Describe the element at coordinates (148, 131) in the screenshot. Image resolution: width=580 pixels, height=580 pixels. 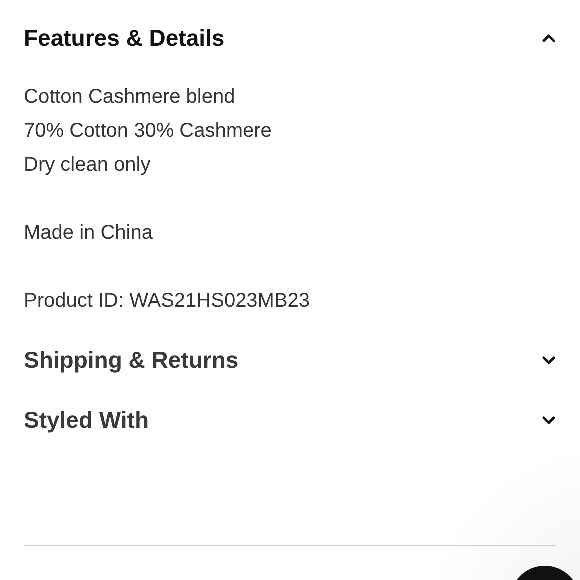
I see `detail-text: 70% Cotton 30% Cashmere` at that location.